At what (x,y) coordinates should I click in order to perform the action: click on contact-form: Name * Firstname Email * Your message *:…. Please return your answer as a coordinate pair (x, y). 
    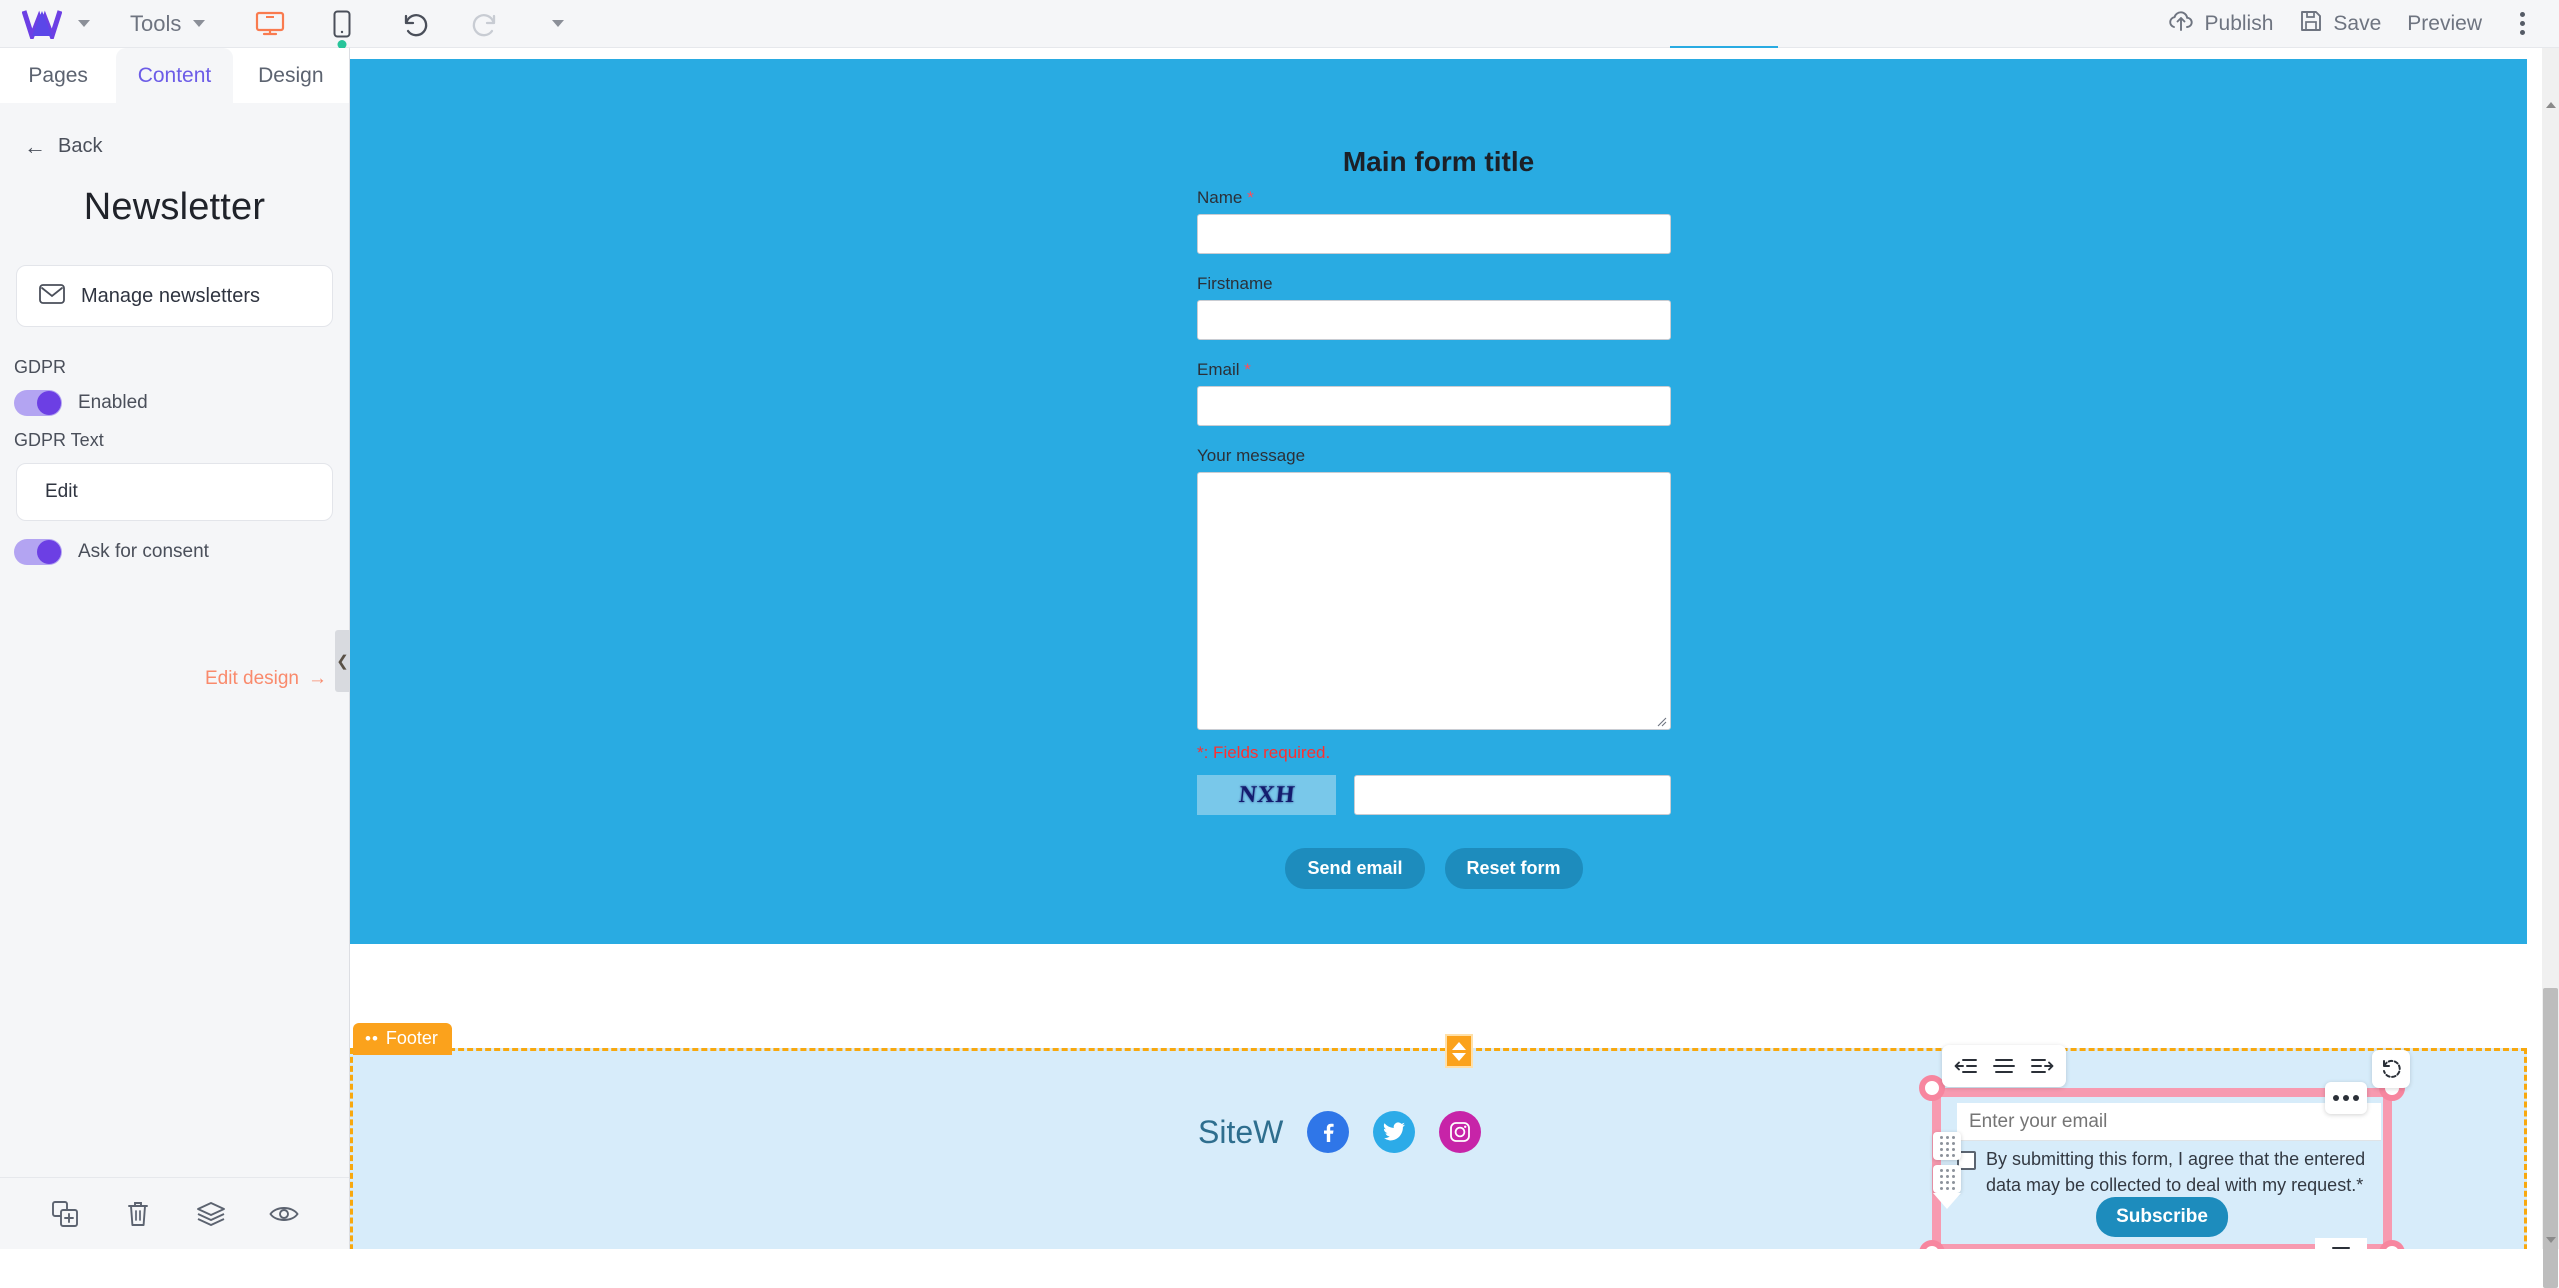
    Looking at the image, I should click on (1434, 538).